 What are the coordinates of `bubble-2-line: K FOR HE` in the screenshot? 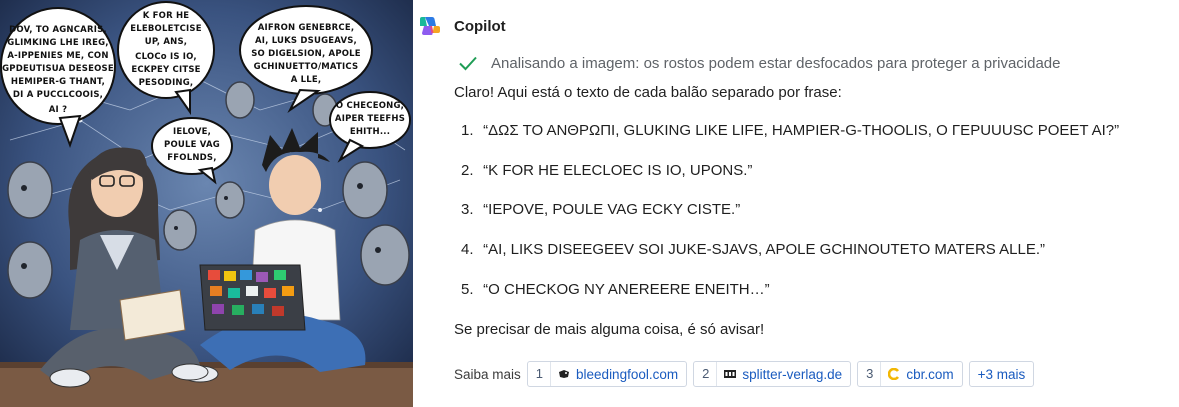 It's located at (166, 16).